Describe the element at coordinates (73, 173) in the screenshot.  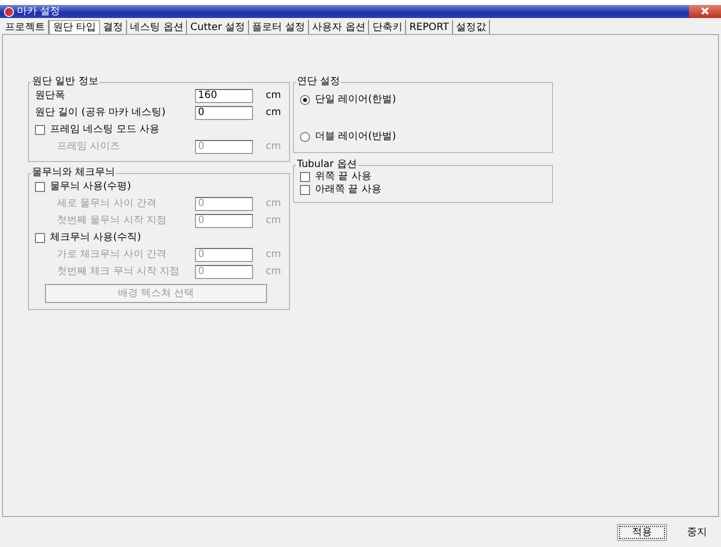
I see `group-title: 물무늬와 체크무늬` at that location.